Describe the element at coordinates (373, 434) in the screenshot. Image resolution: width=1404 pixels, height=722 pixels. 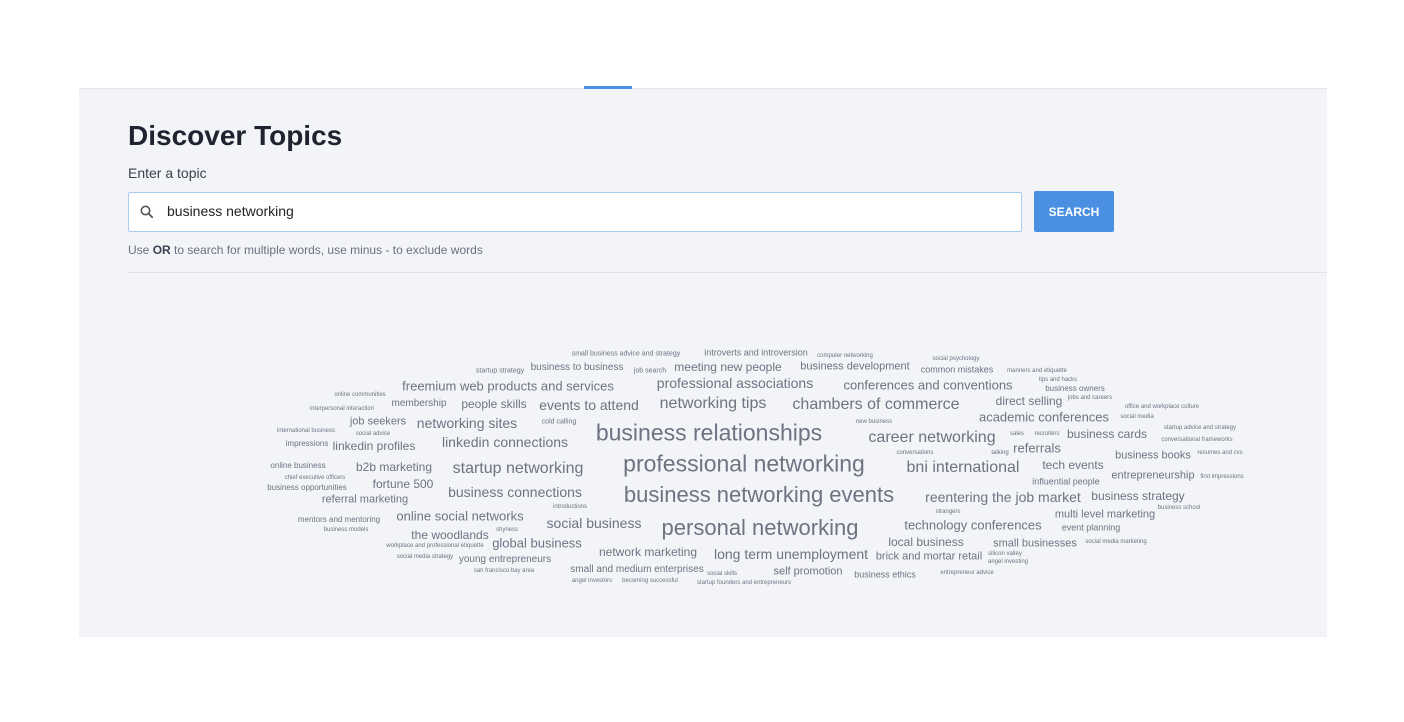
I see `topic-word: social advice` at that location.